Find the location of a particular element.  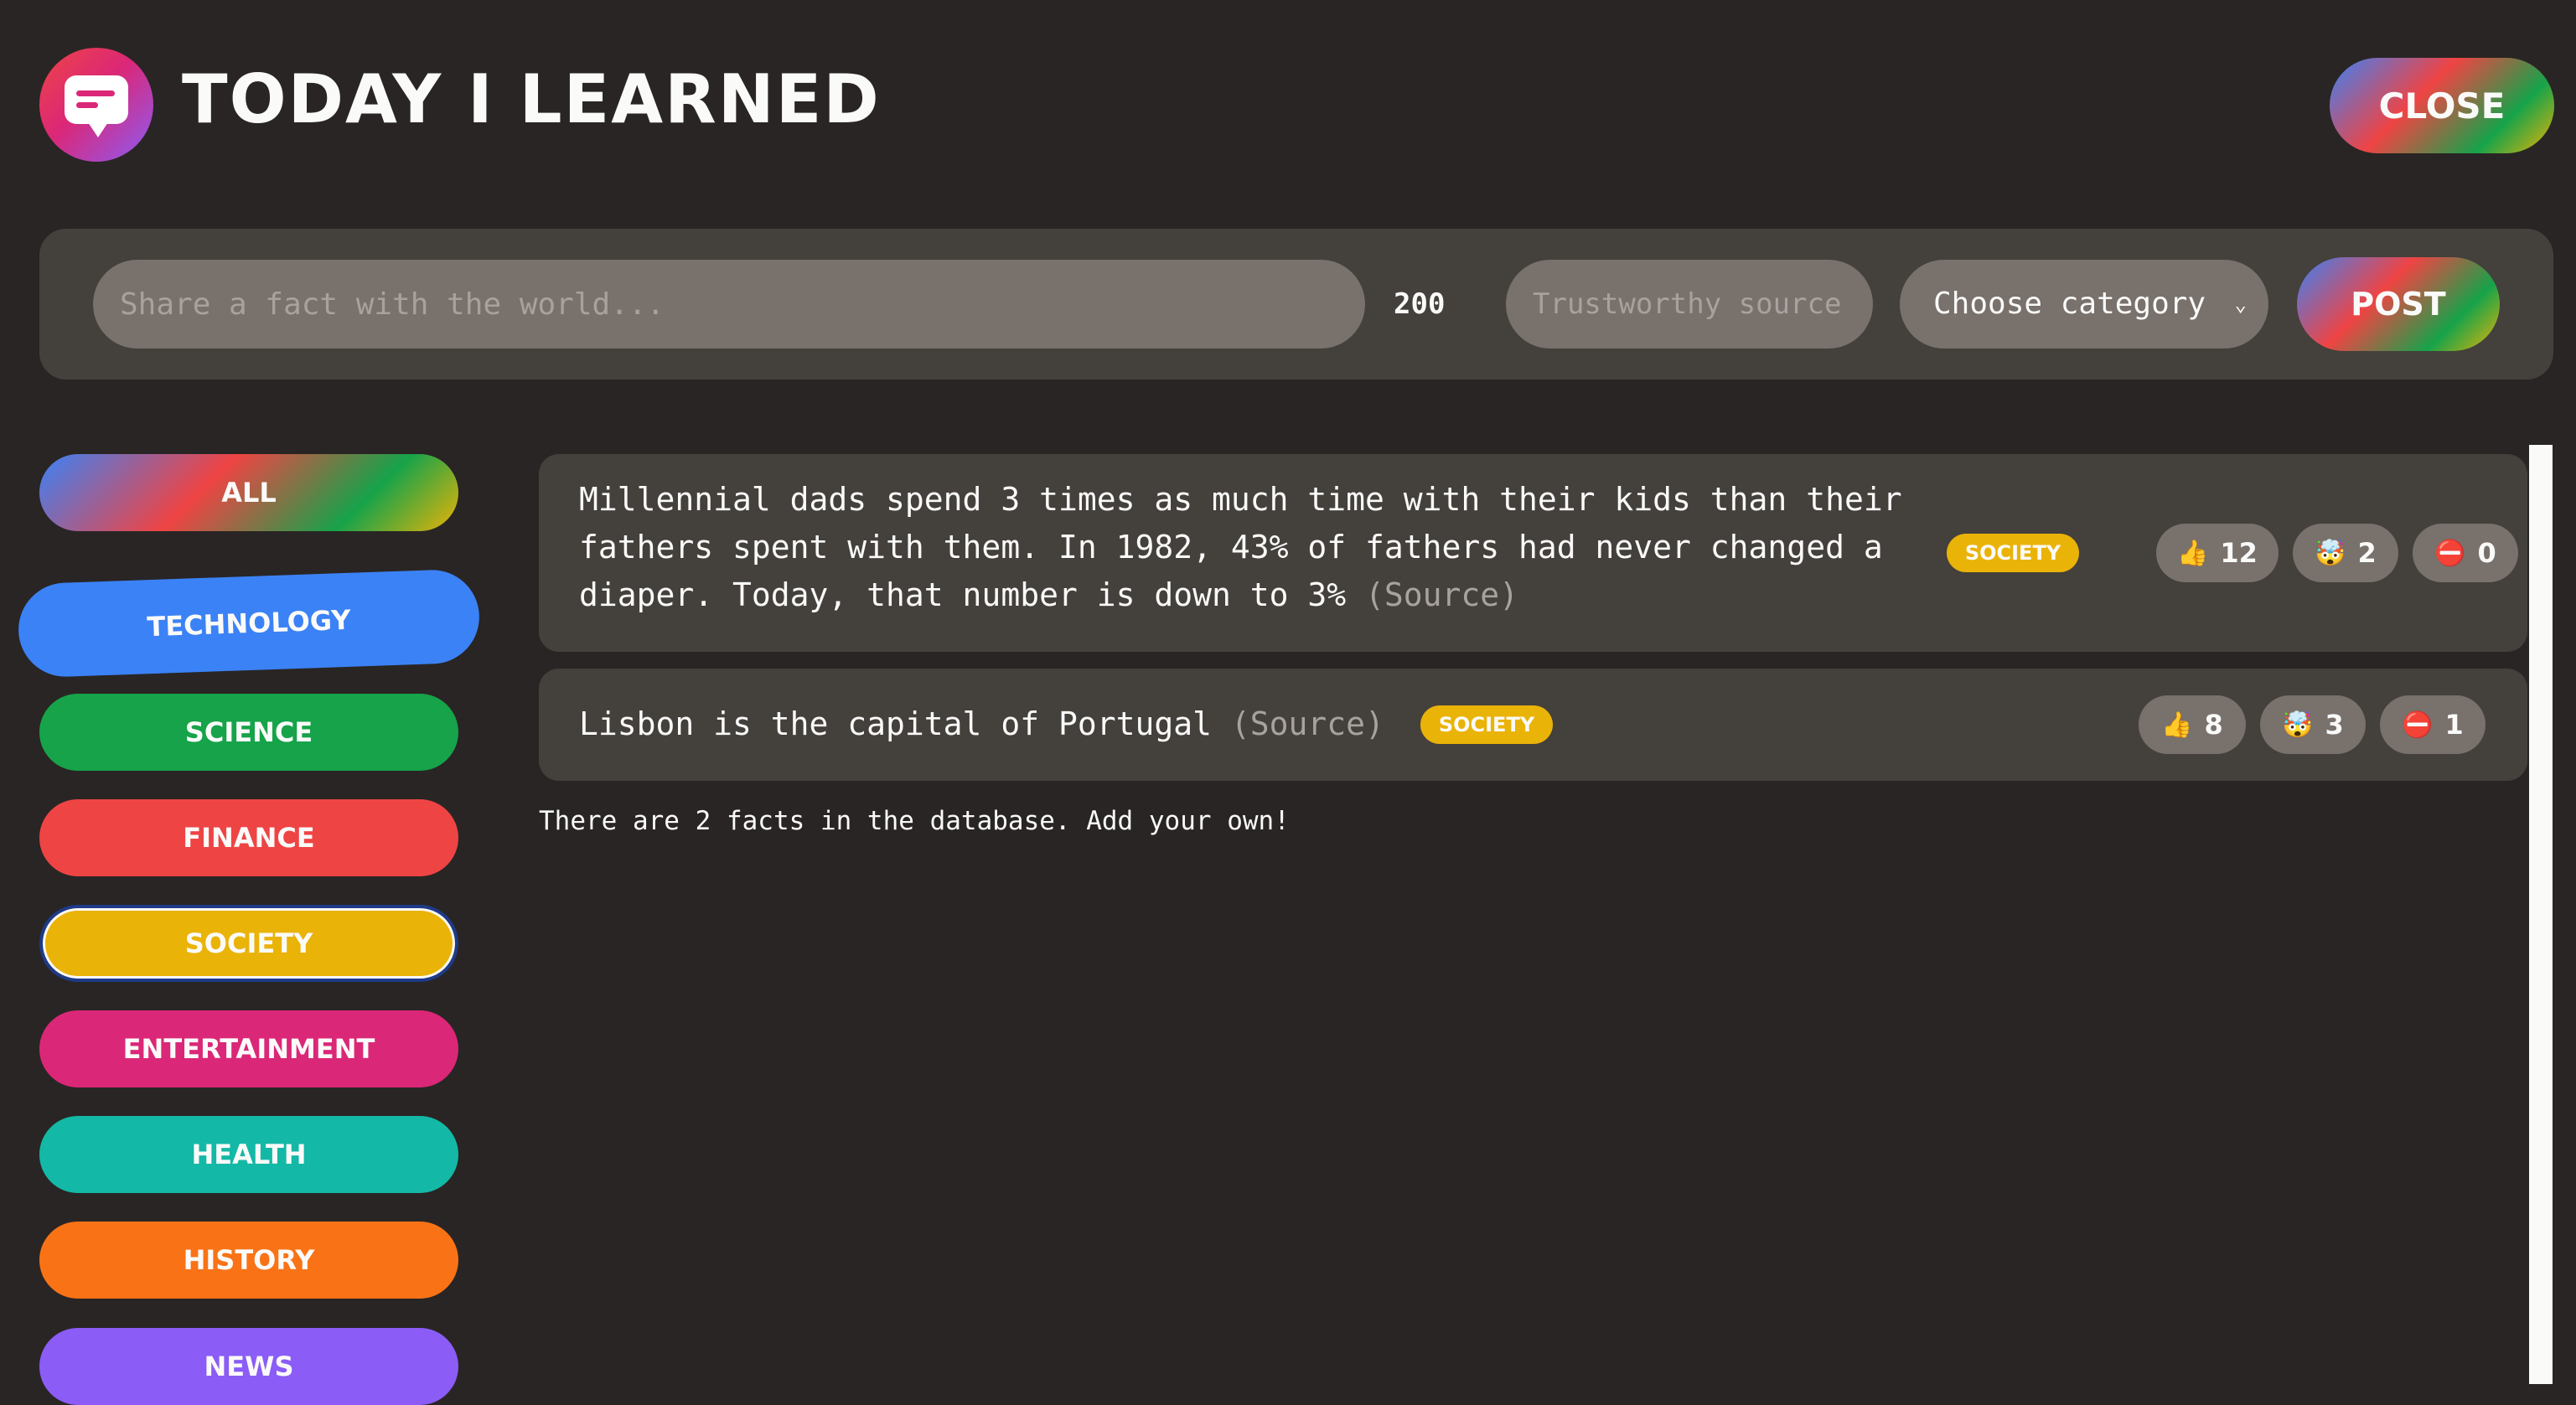

chat-bubble-logo-icon is located at coordinates (96, 105).